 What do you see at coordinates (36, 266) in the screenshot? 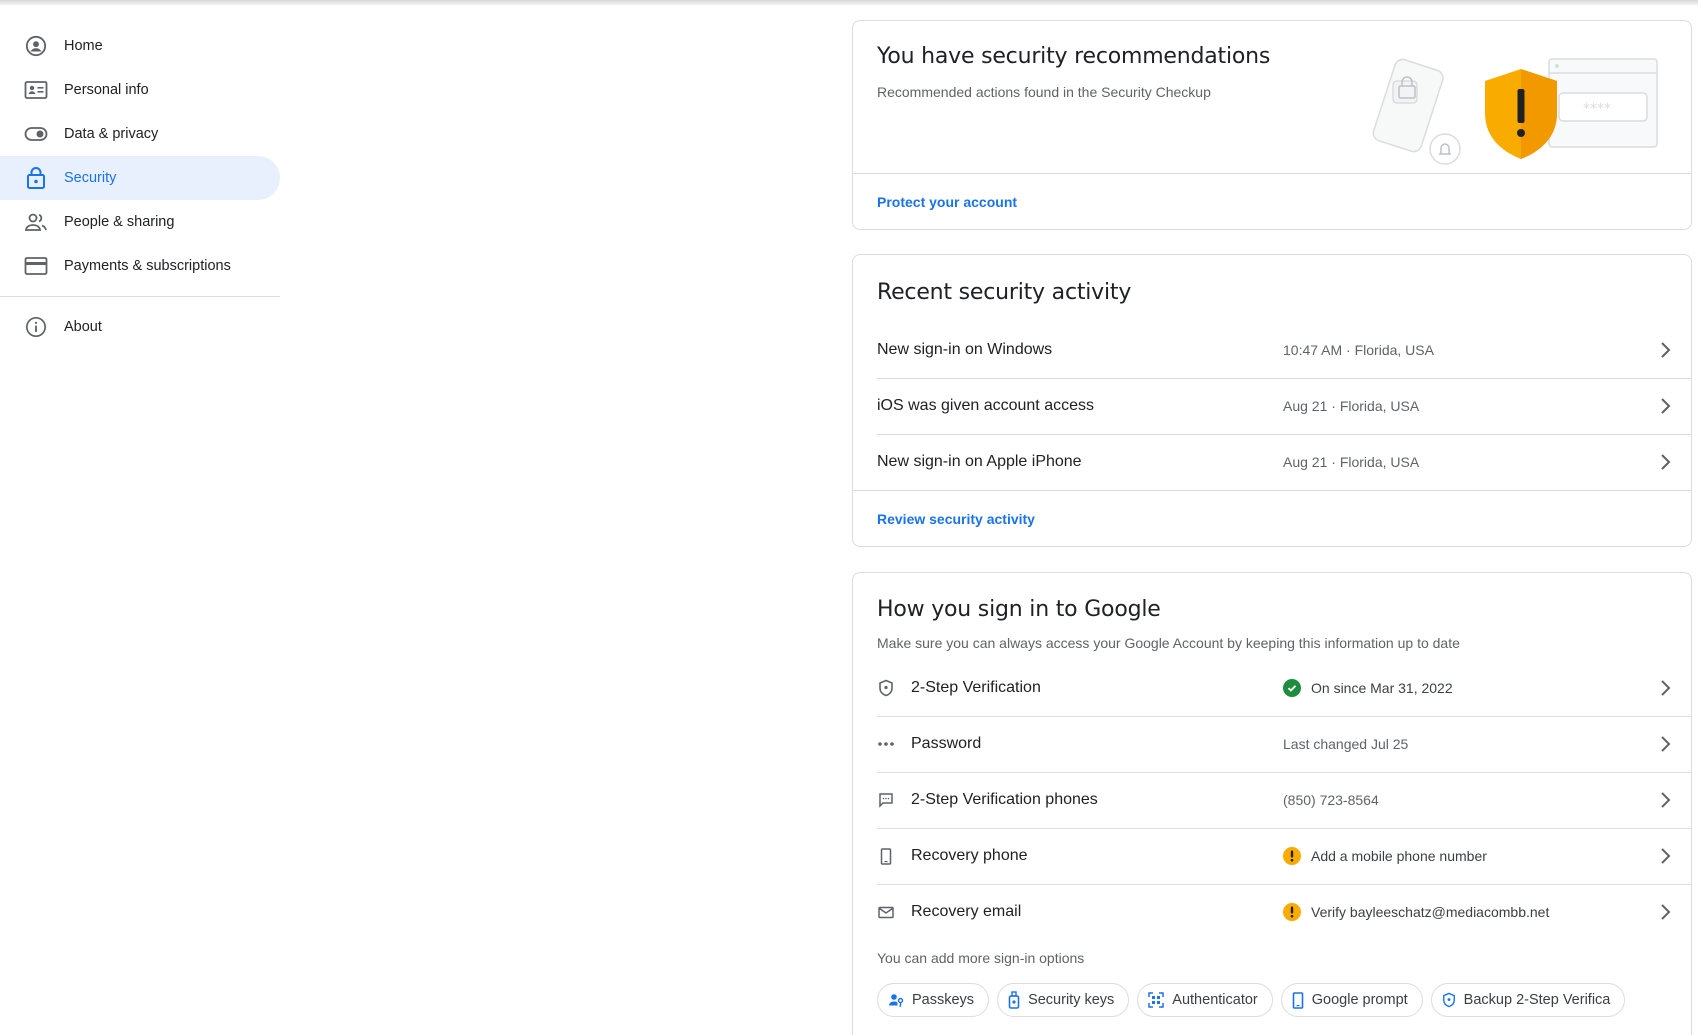
I see `credit-card-icon` at bounding box center [36, 266].